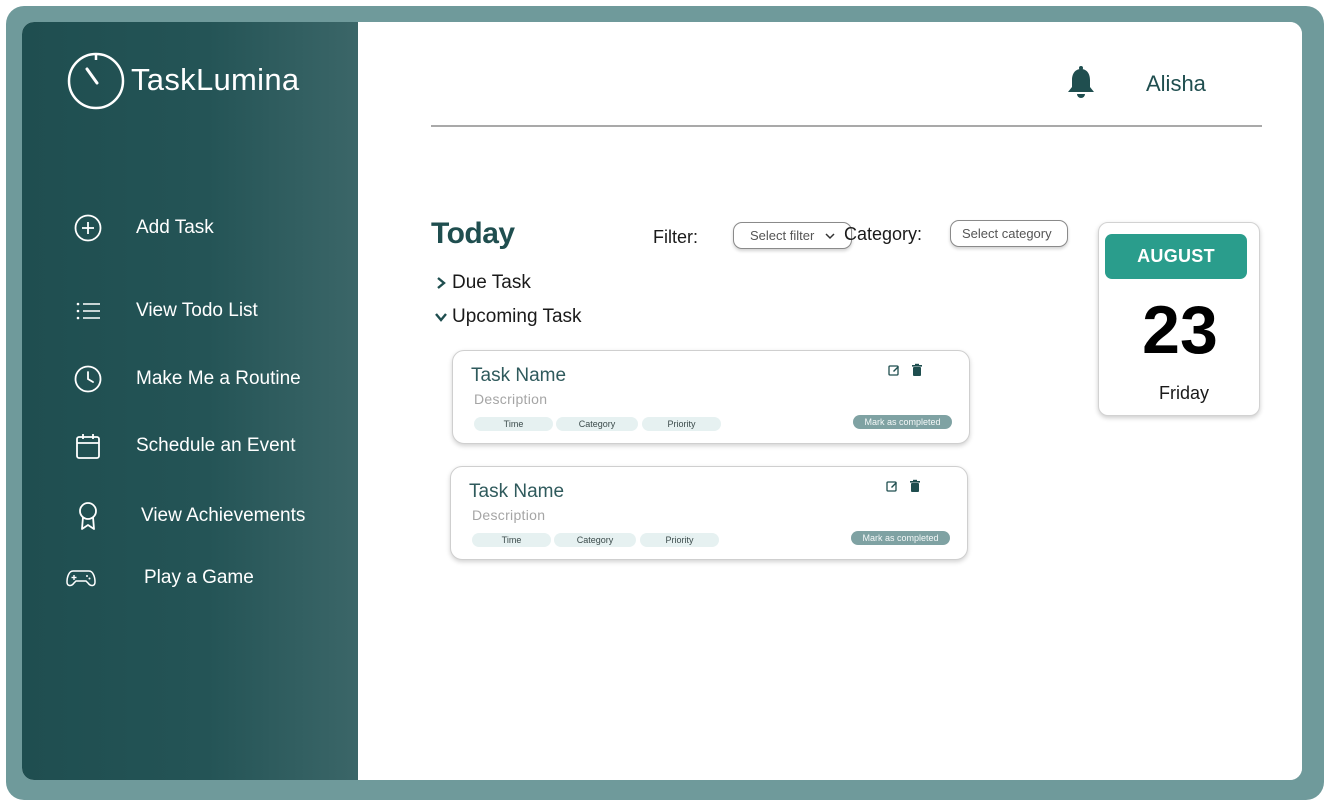 The height and width of the screenshot is (804, 1325). I want to click on filter-select-value: Select filter, so click(782, 235).